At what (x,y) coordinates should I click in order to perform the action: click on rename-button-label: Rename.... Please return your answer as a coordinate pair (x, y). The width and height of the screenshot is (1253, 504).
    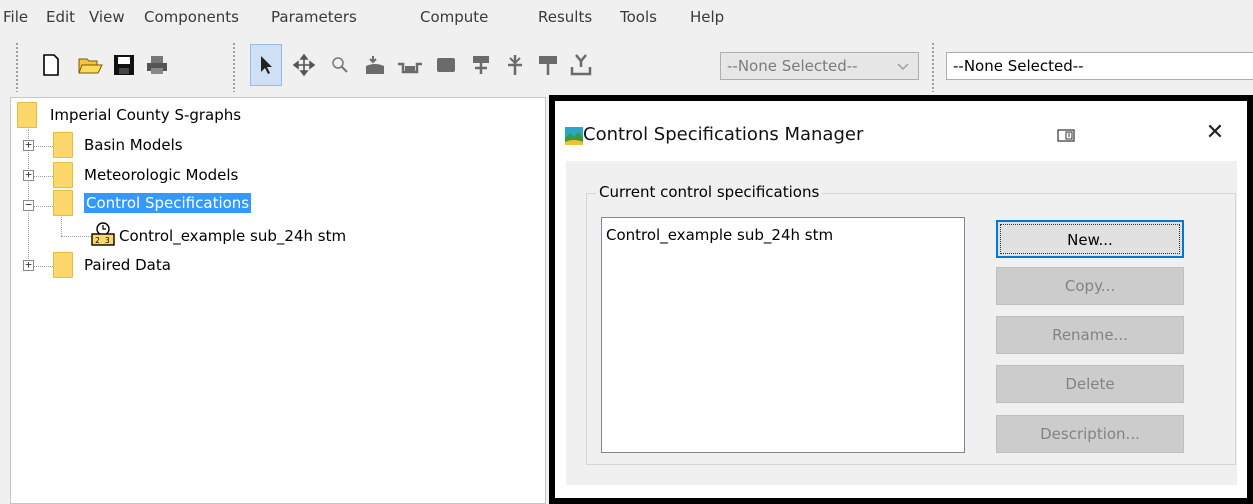
    Looking at the image, I should click on (1090, 335).